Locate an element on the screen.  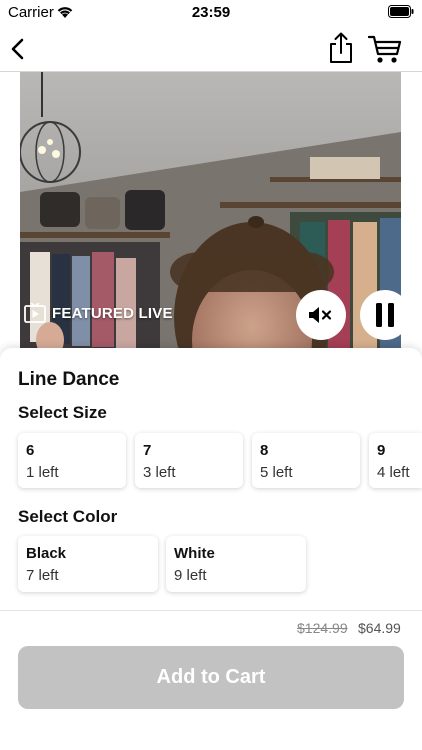
color-name: Black is located at coordinates (46, 553).